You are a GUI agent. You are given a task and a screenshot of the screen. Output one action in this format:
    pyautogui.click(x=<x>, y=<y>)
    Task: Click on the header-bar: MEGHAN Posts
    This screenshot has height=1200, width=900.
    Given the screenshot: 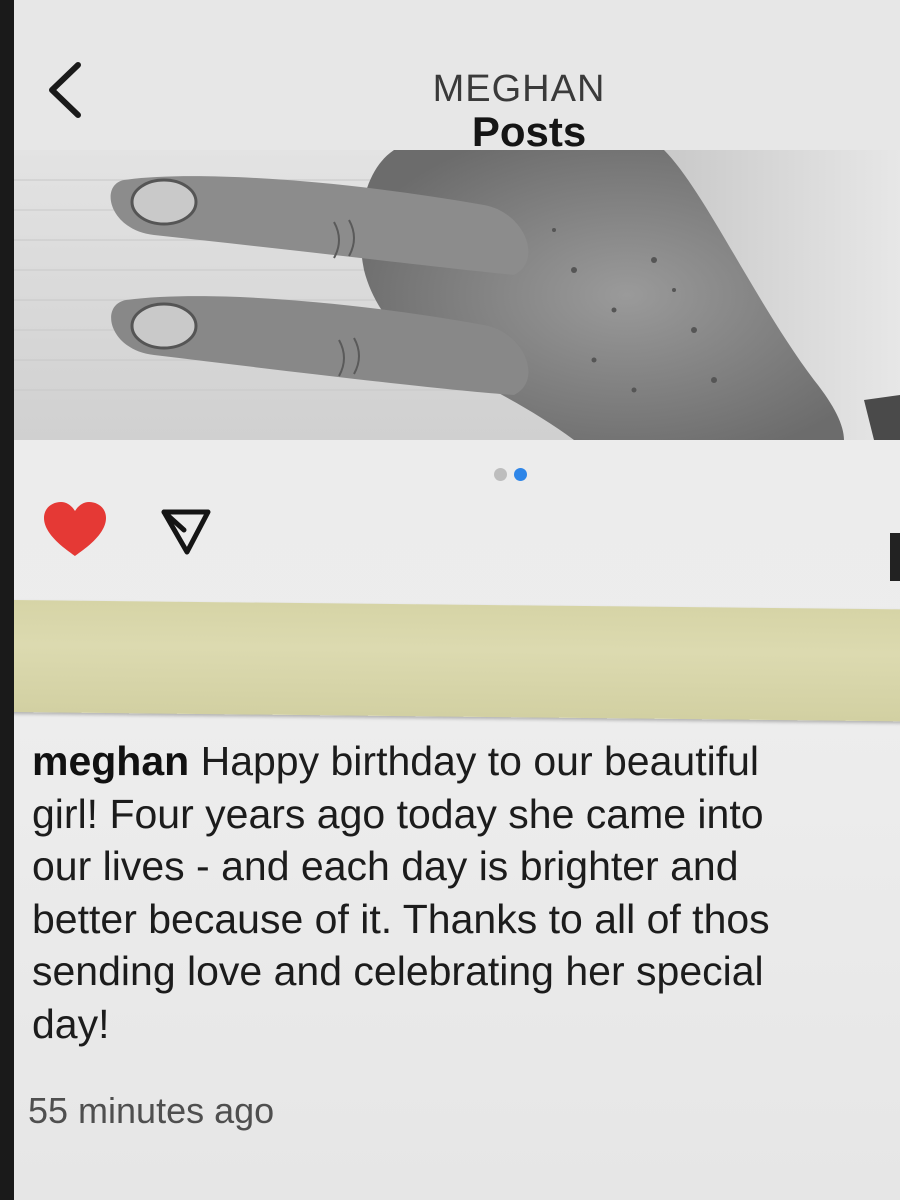 What is the action you would take?
    pyautogui.click(x=457, y=77)
    